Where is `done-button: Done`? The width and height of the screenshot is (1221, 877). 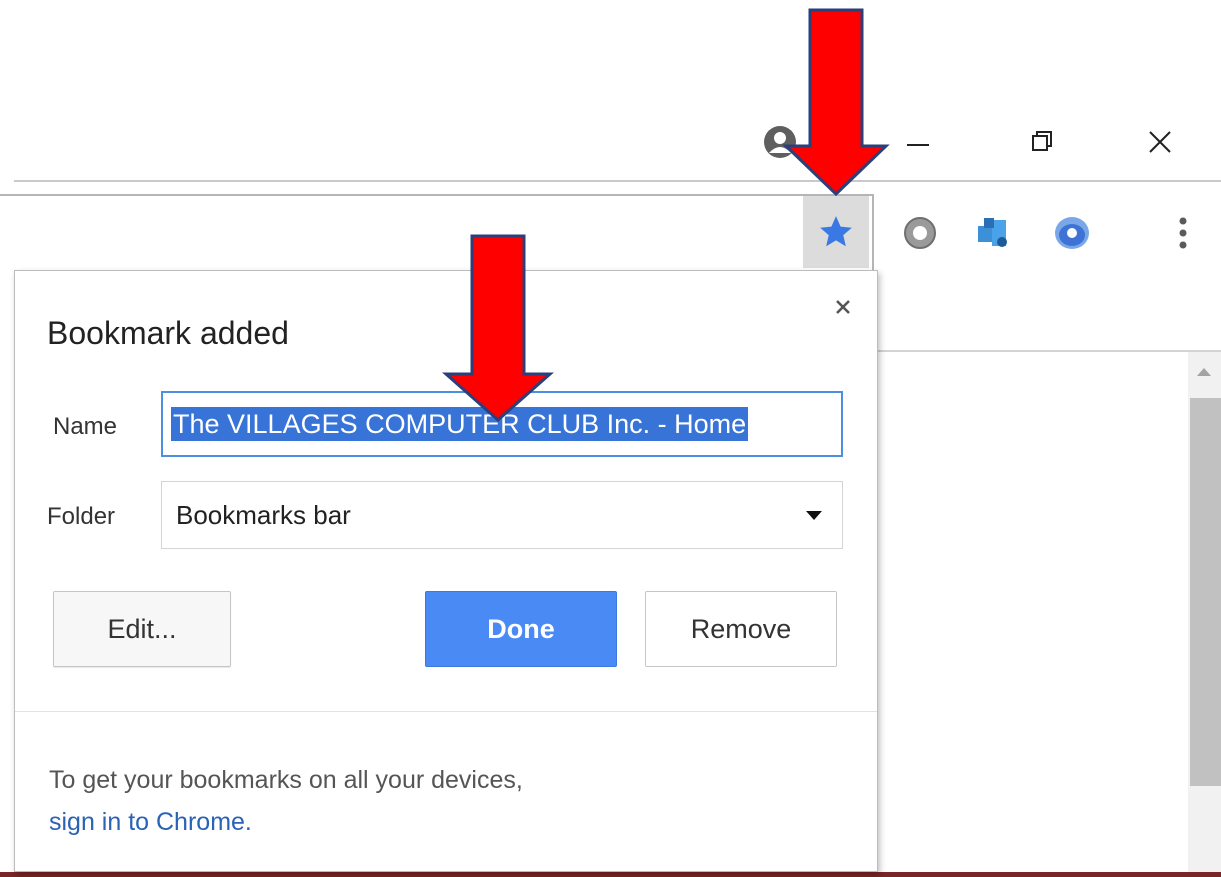 done-button: Done is located at coordinates (521, 629).